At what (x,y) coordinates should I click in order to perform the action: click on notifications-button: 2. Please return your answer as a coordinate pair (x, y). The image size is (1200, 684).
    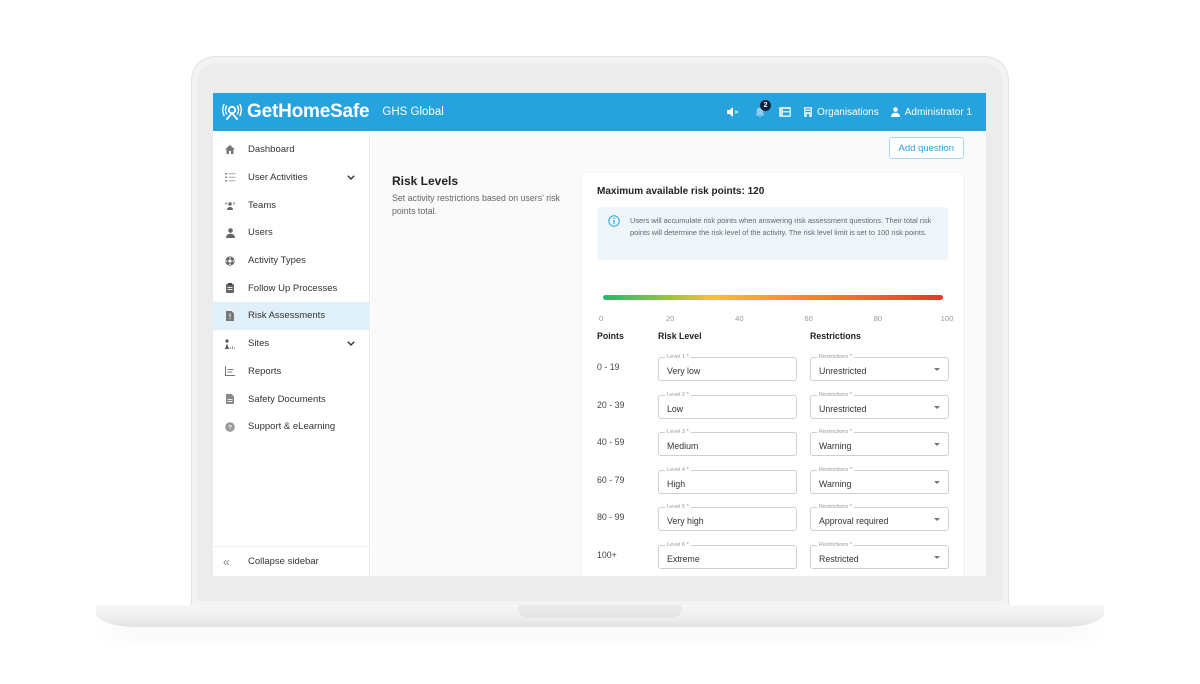
    Looking at the image, I should click on (763, 108).